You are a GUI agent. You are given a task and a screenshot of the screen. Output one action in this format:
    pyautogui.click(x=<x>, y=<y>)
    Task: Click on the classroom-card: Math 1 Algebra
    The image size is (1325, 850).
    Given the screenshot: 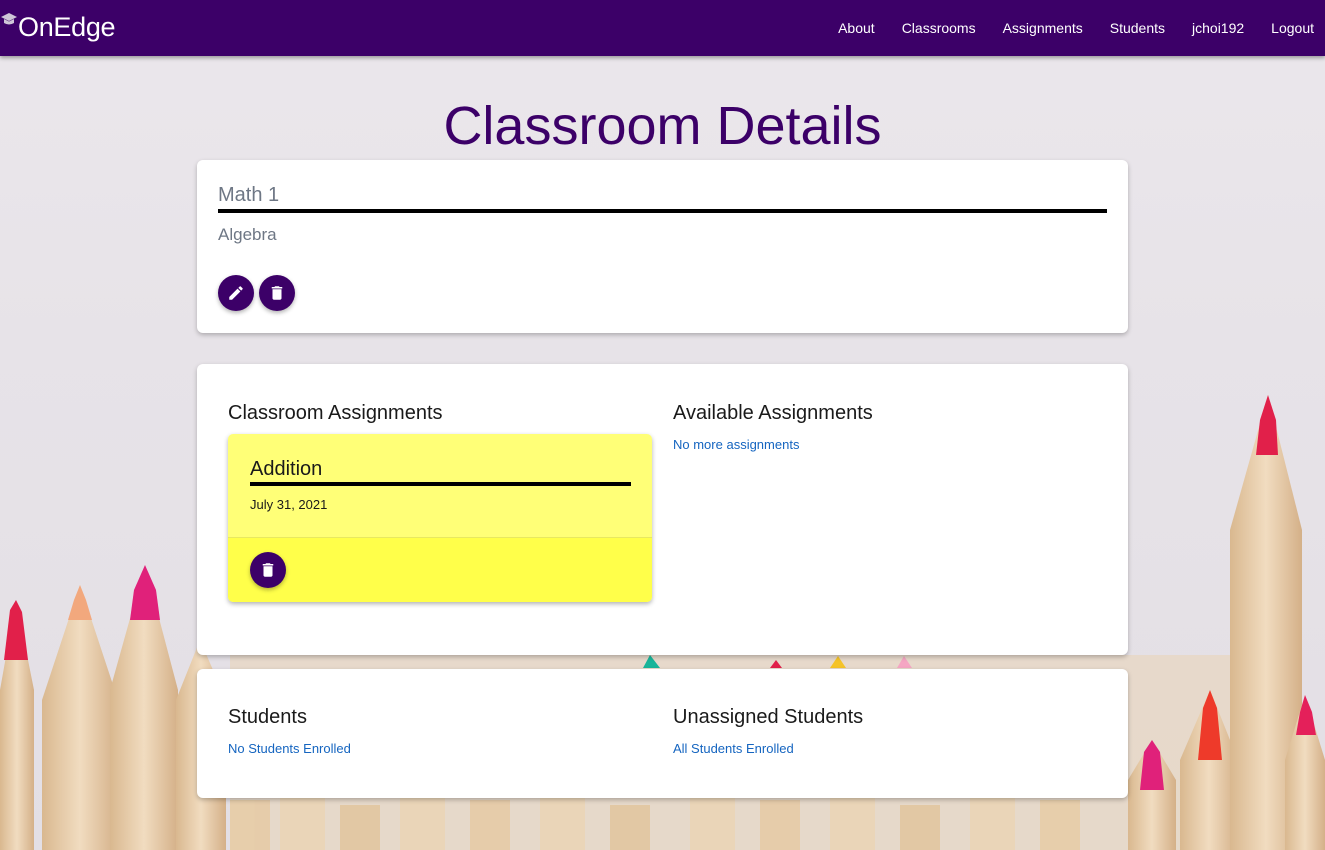 What is the action you would take?
    pyautogui.click(x=662, y=246)
    